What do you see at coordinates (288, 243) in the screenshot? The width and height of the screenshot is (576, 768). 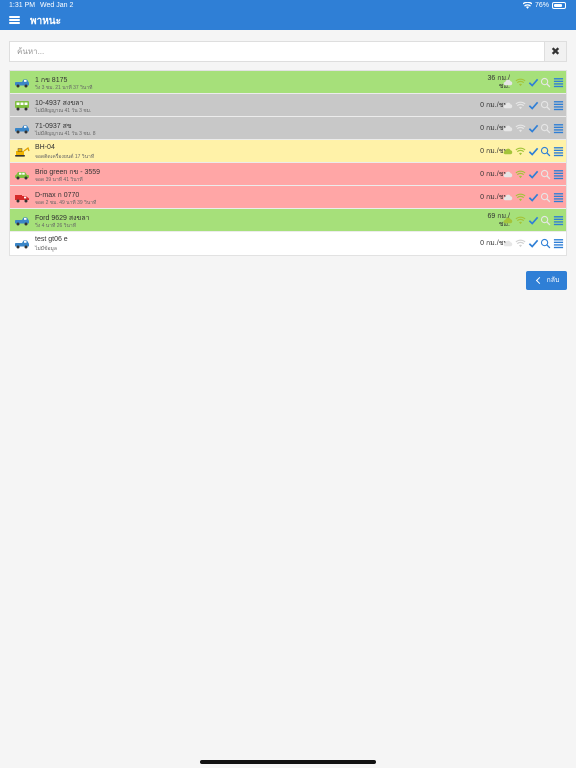 I see `vehicle-row: test gt06 e ไม่มีข้อมูล 0 กม./ชม.` at bounding box center [288, 243].